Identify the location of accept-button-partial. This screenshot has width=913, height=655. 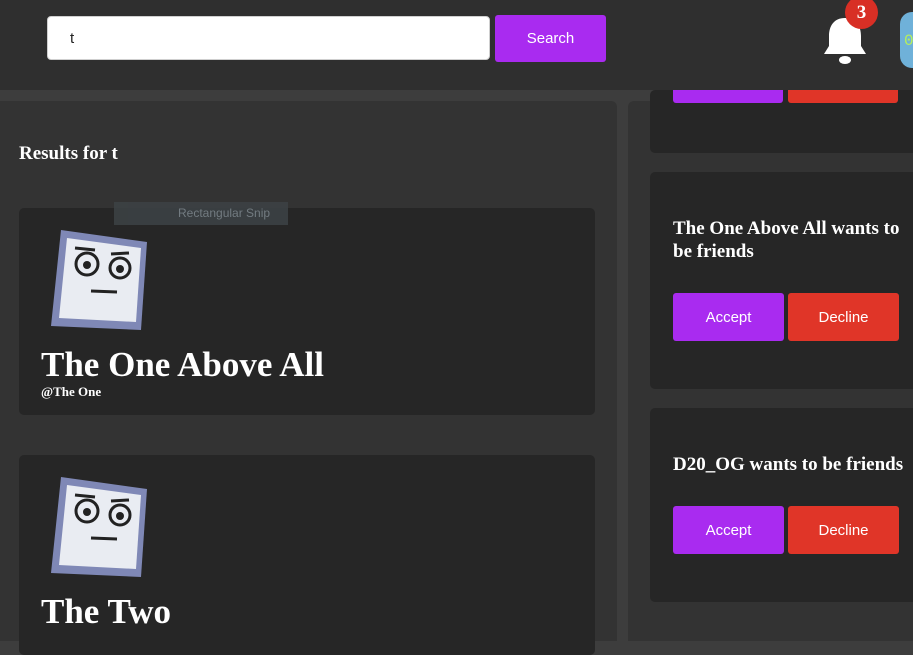
(728, 96).